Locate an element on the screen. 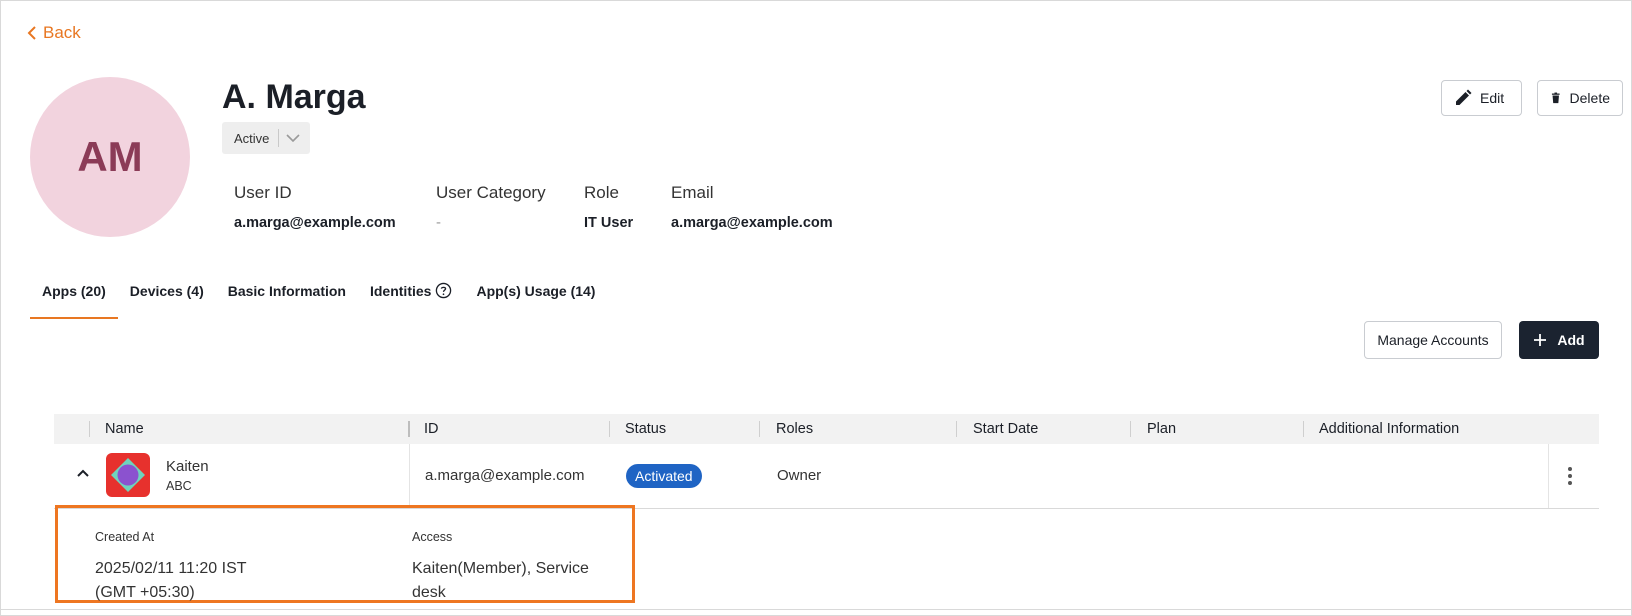 The width and height of the screenshot is (1632, 616). kaiten-app-logo is located at coordinates (128, 475).